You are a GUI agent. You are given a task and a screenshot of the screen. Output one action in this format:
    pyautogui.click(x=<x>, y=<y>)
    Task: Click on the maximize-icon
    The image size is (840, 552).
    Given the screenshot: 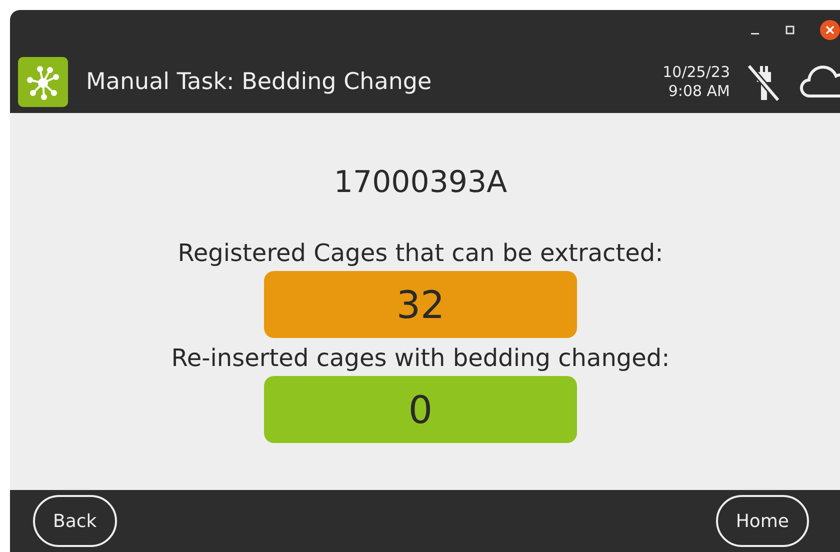 What is the action you would take?
    pyautogui.click(x=790, y=30)
    